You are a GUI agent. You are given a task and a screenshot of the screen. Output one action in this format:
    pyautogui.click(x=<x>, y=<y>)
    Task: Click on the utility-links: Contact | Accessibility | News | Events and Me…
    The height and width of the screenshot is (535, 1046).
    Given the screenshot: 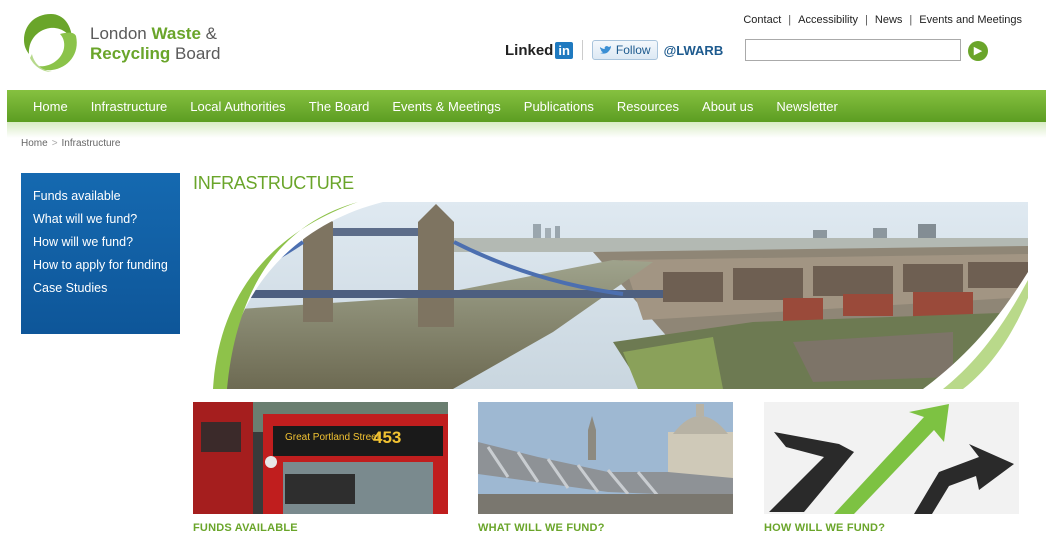 What is the action you would take?
    pyautogui.click(x=882, y=20)
    